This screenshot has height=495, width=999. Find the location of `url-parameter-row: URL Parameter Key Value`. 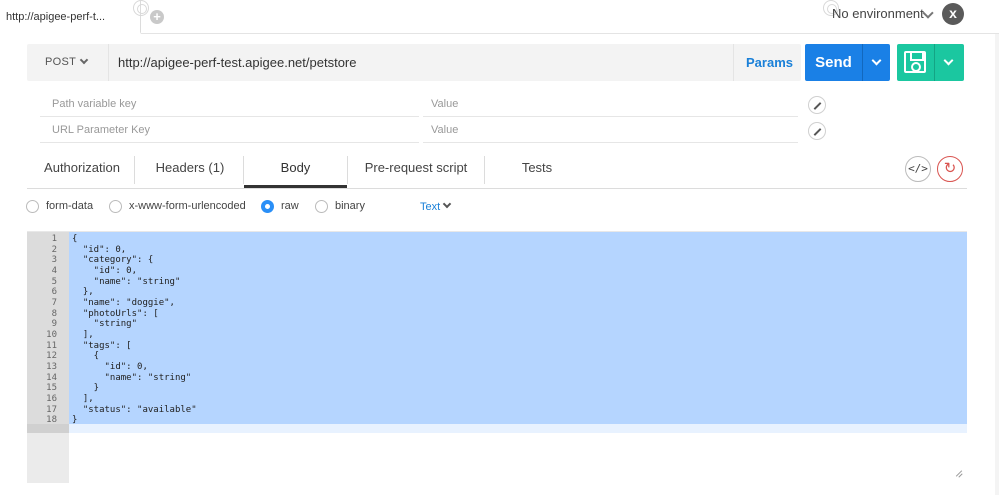

url-parameter-row: URL Parameter Key Value is located at coordinates (420, 130).